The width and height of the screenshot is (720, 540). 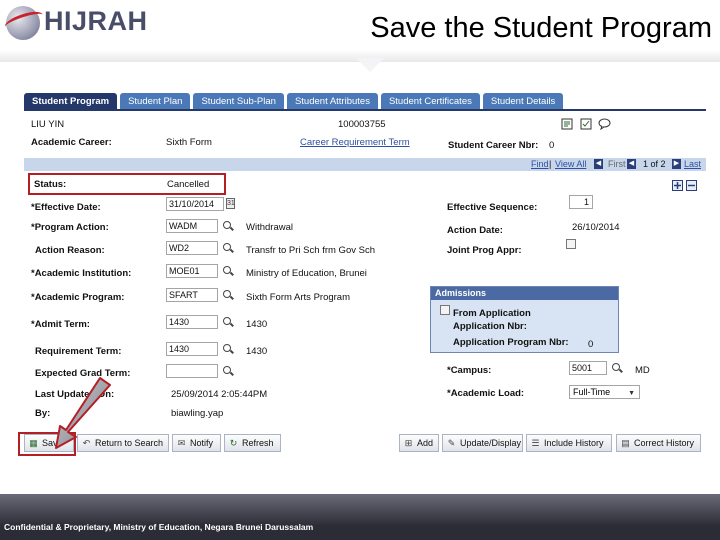 I want to click on notify-icon: ✉, so click(x=181, y=443).